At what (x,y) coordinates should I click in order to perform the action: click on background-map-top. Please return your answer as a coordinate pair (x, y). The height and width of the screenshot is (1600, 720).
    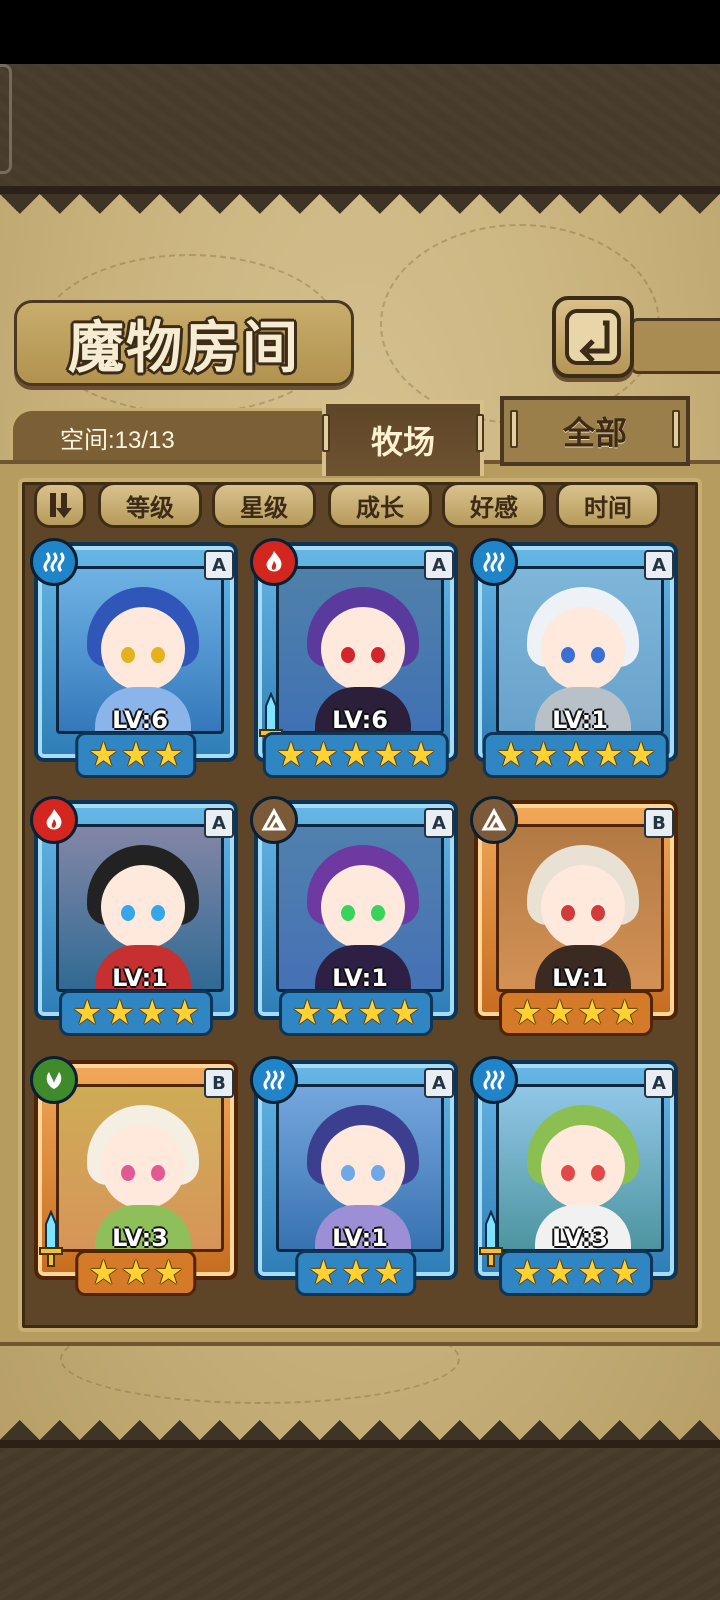
    Looking at the image, I should click on (360, 129).